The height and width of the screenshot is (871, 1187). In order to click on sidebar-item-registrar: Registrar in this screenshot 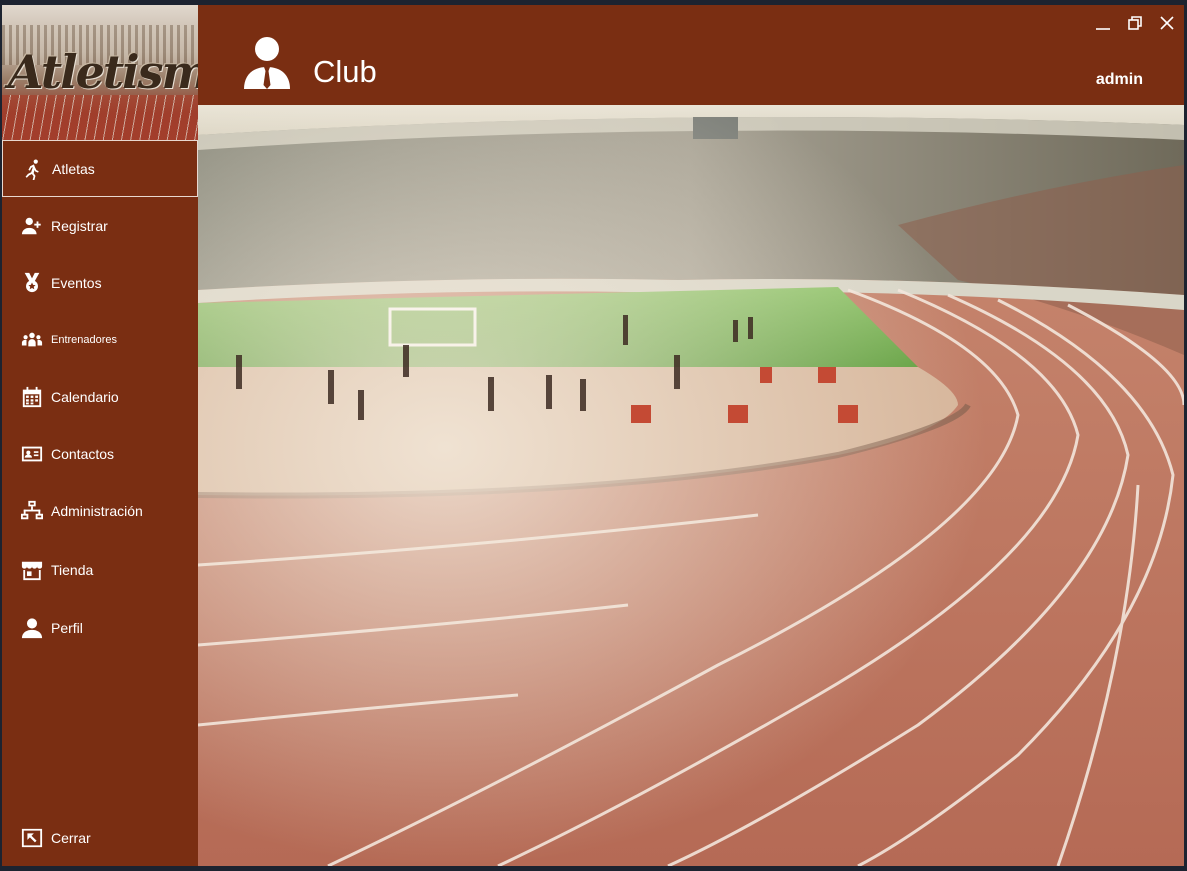, I will do `click(100, 225)`.